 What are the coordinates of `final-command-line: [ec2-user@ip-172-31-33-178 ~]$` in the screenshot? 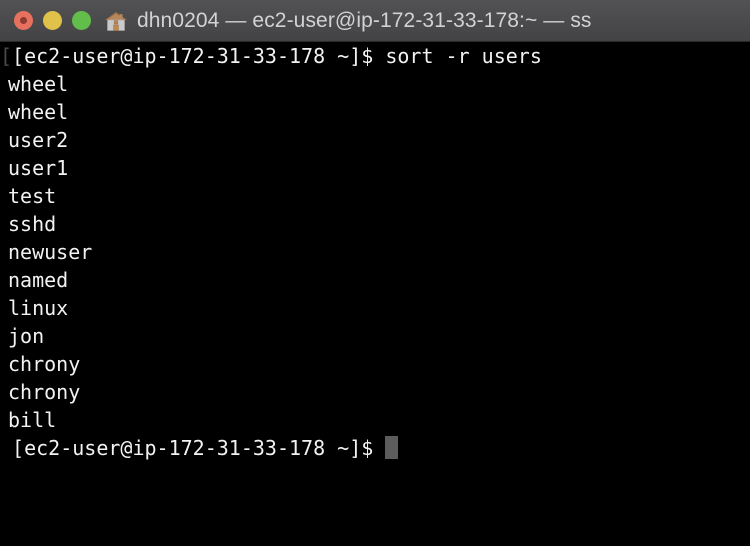 It's located at (375, 448).